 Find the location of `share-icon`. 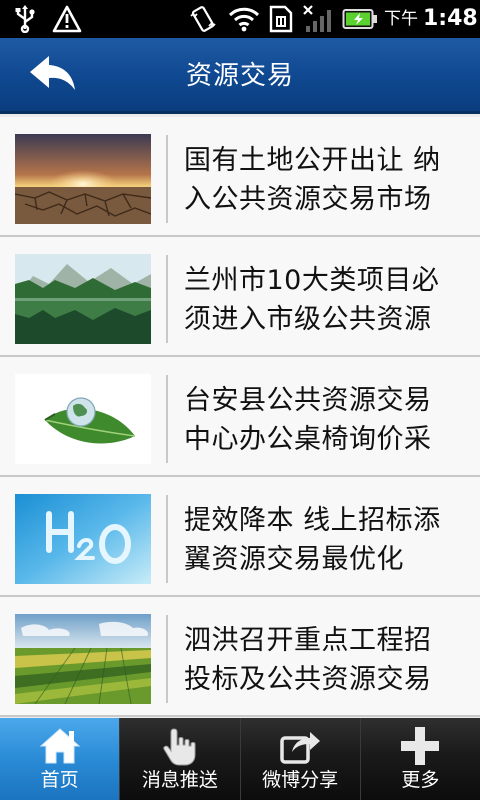

share-icon is located at coordinates (300, 746).